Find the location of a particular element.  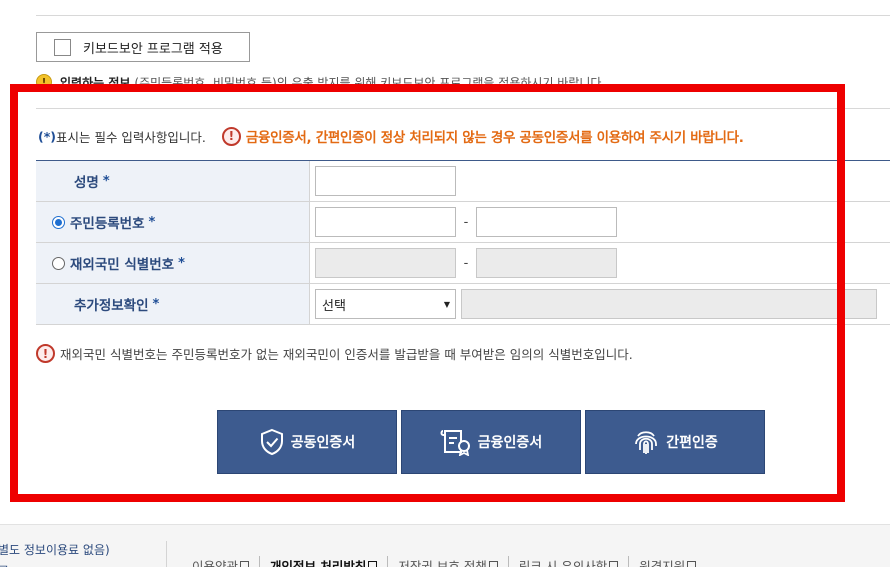

foreign-id-radio is located at coordinates (58, 263).